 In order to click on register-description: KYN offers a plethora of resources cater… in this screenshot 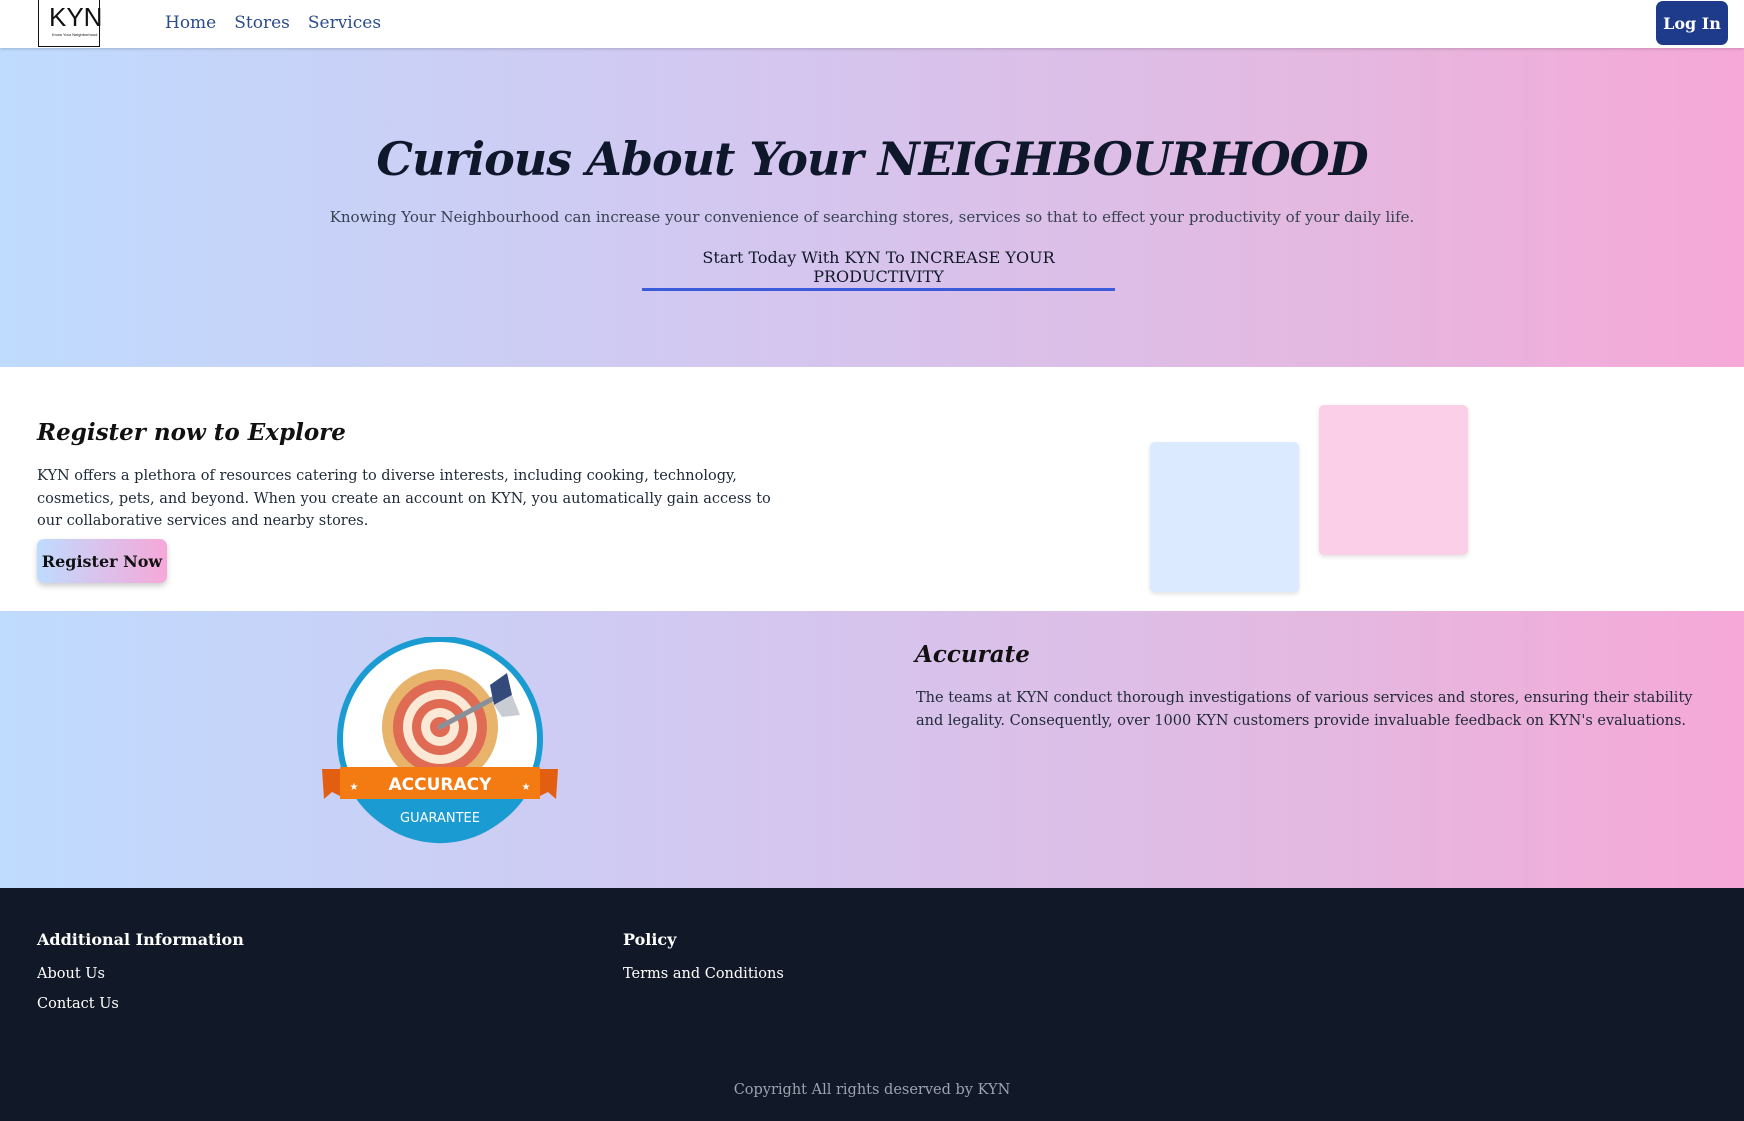, I will do `click(404, 498)`.